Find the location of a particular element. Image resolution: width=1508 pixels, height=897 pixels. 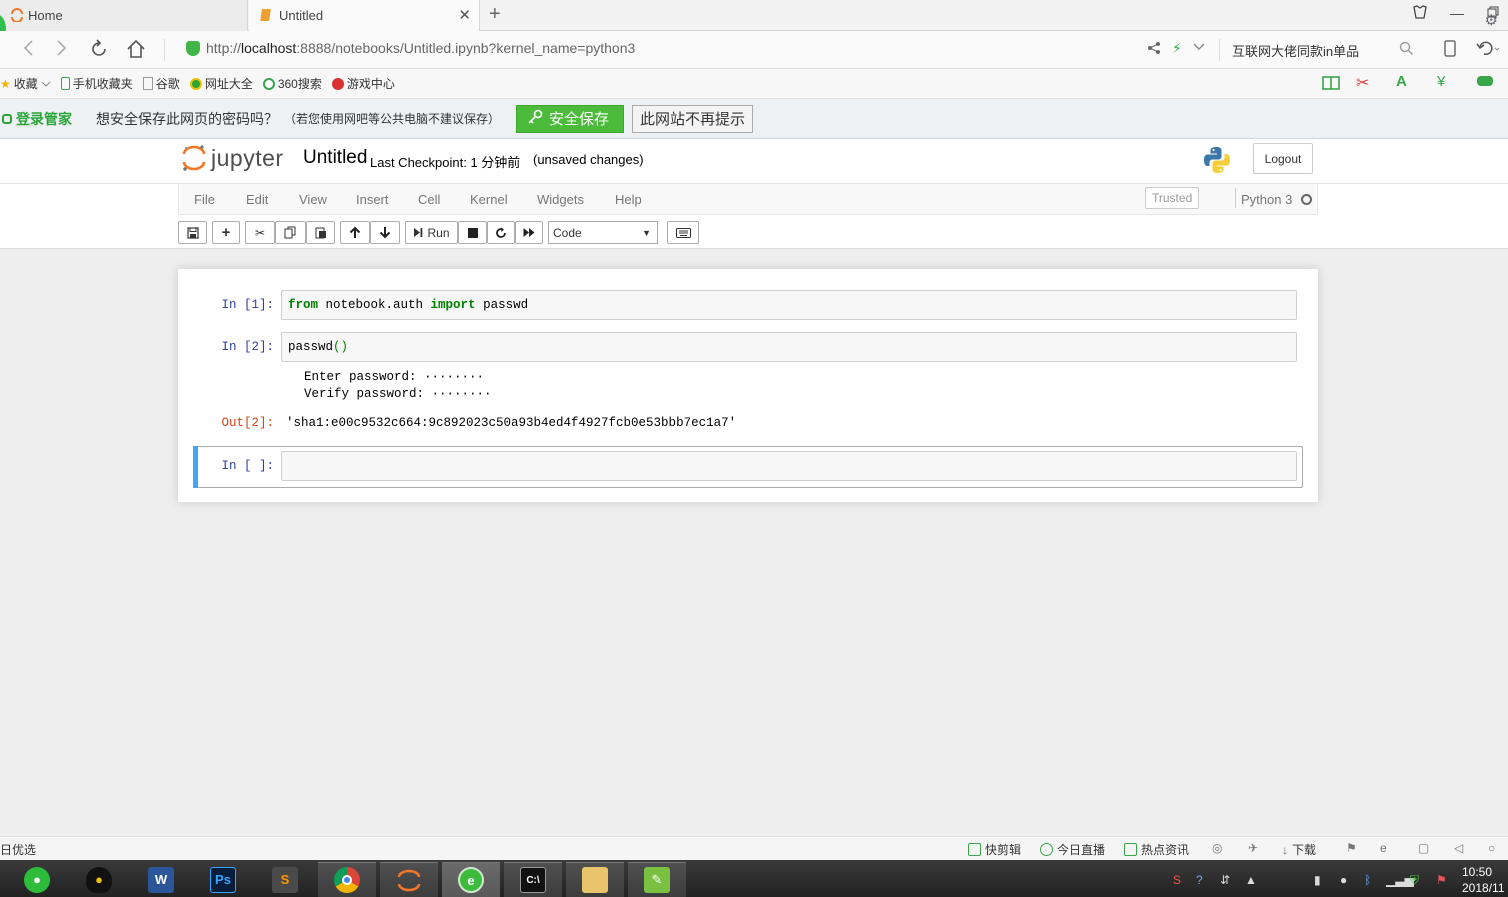

wallet-icon: ¥ is located at coordinates (1441, 81).